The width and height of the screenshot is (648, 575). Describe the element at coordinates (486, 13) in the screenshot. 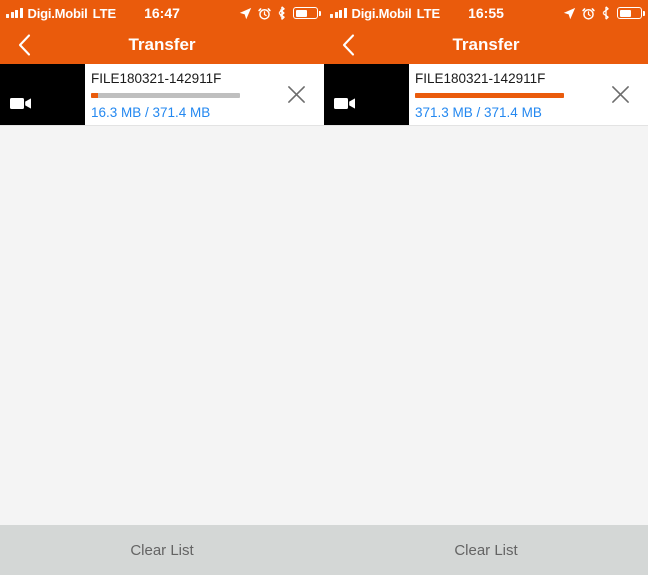

I see `status-bar: Digi.Mobil LTE 16:55` at that location.